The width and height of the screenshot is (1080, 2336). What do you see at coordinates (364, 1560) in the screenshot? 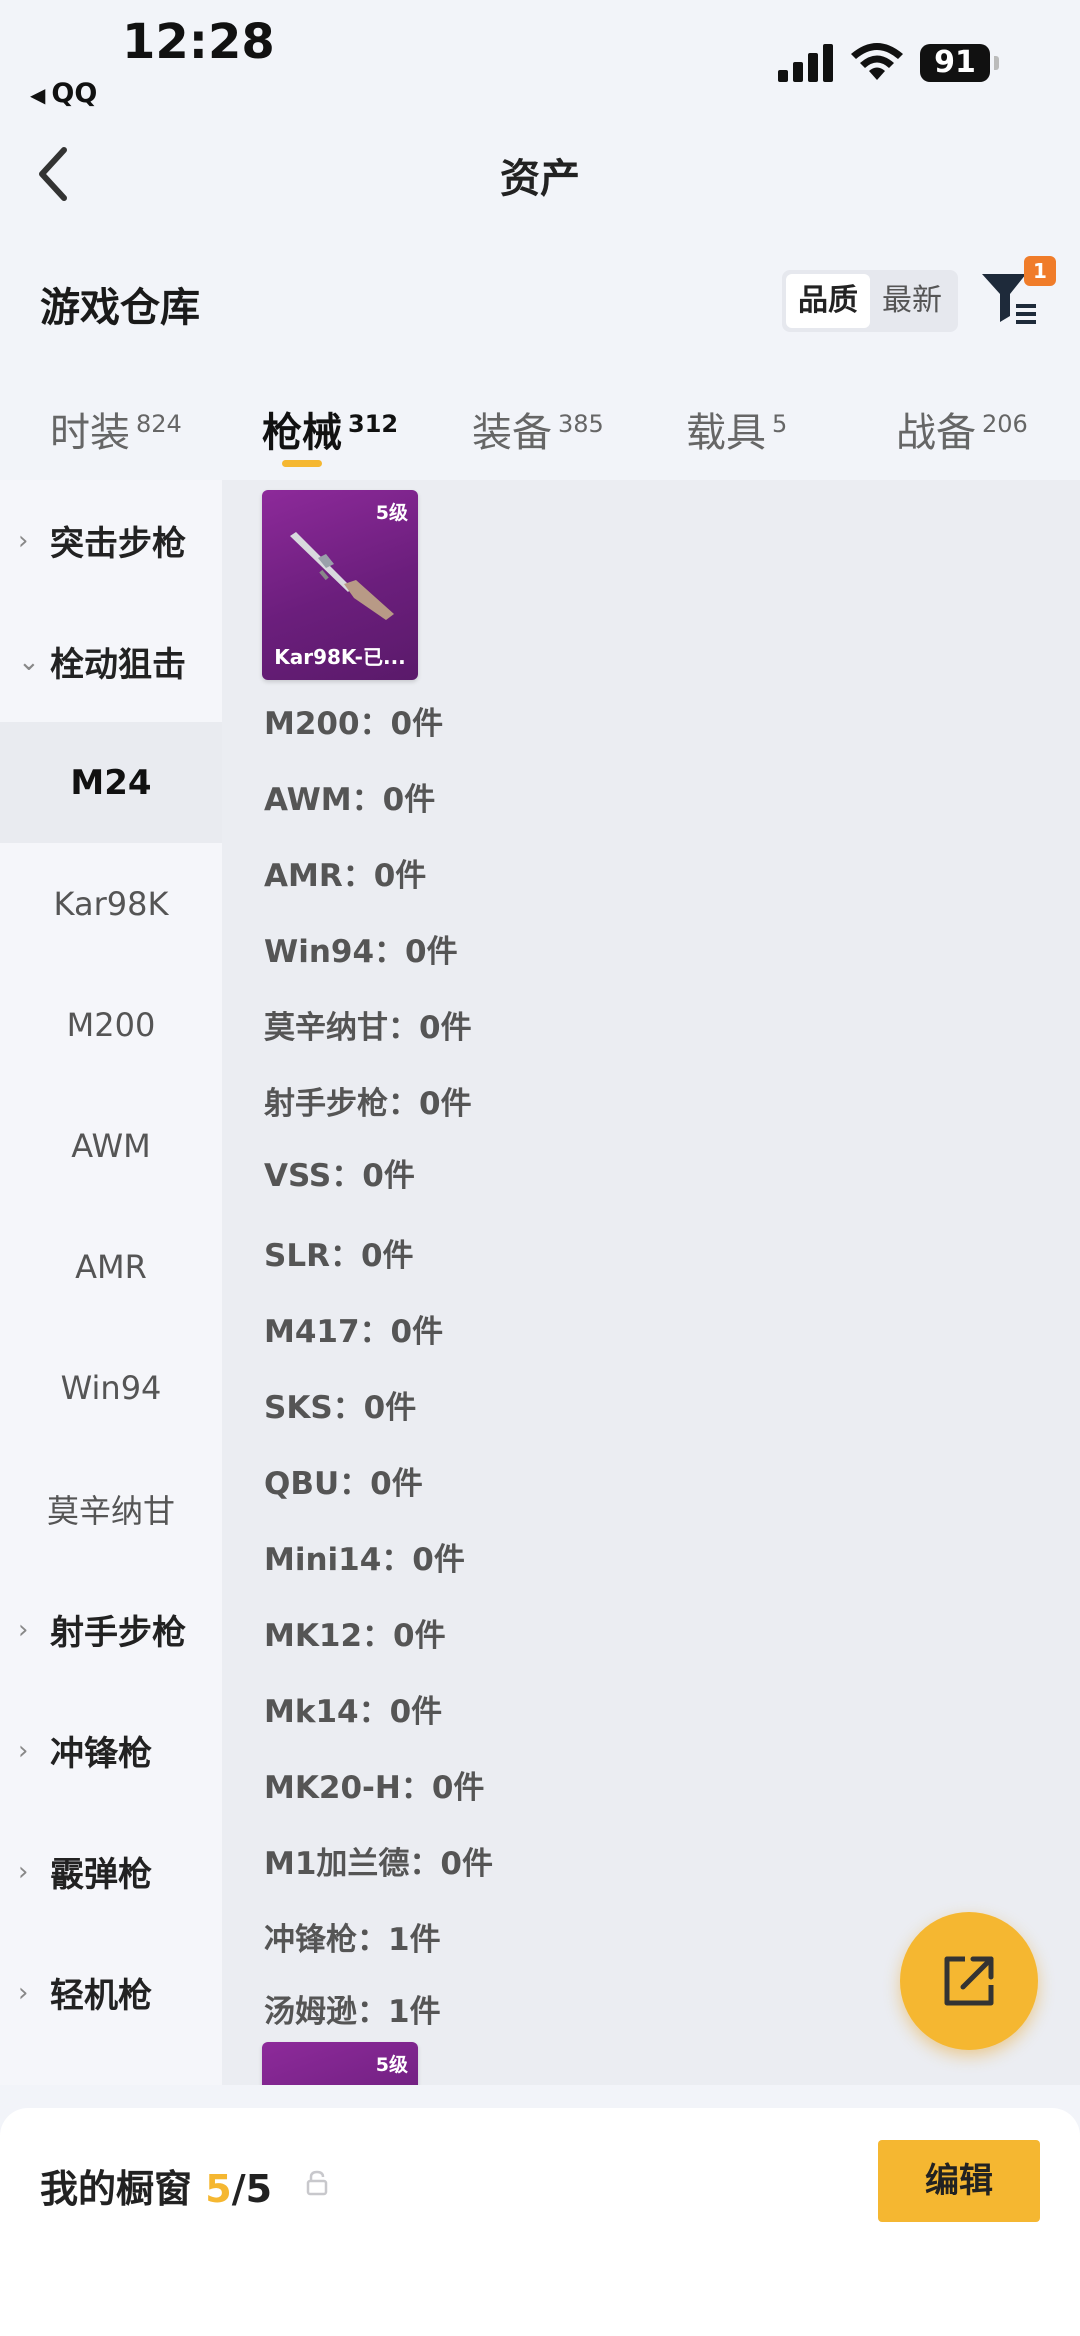
I see `list-item: Mini14：0件` at bounding box center [364, 1560].